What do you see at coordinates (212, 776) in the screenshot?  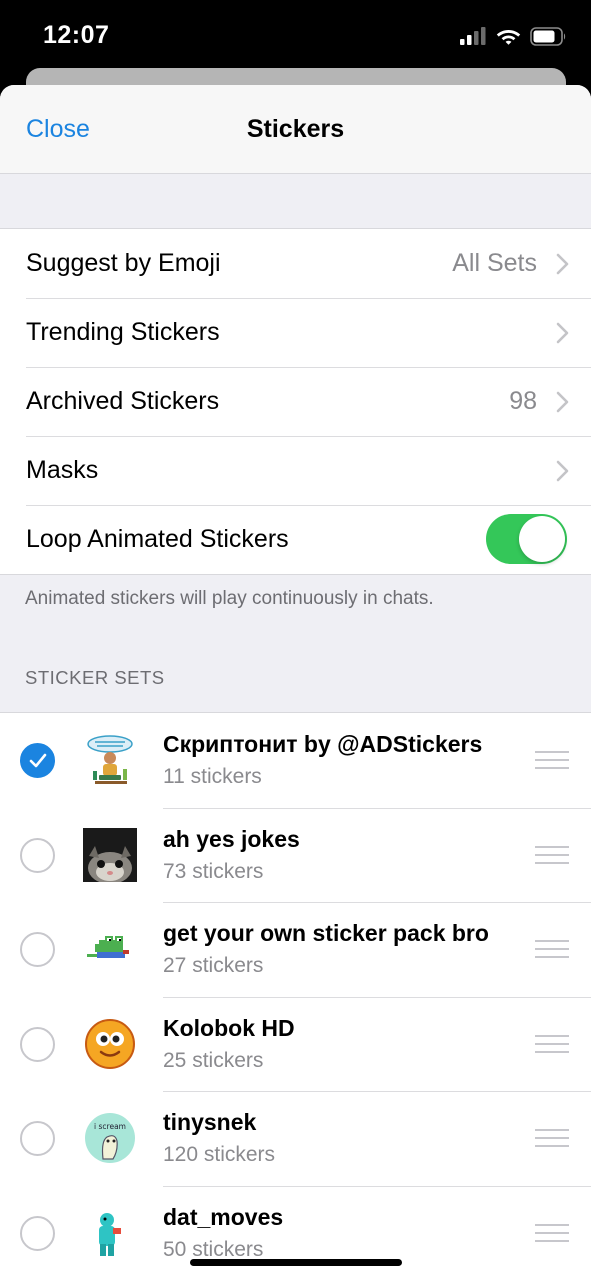 I see `sticker-set-count: 11 stickers` at bounding box center [212, 776].